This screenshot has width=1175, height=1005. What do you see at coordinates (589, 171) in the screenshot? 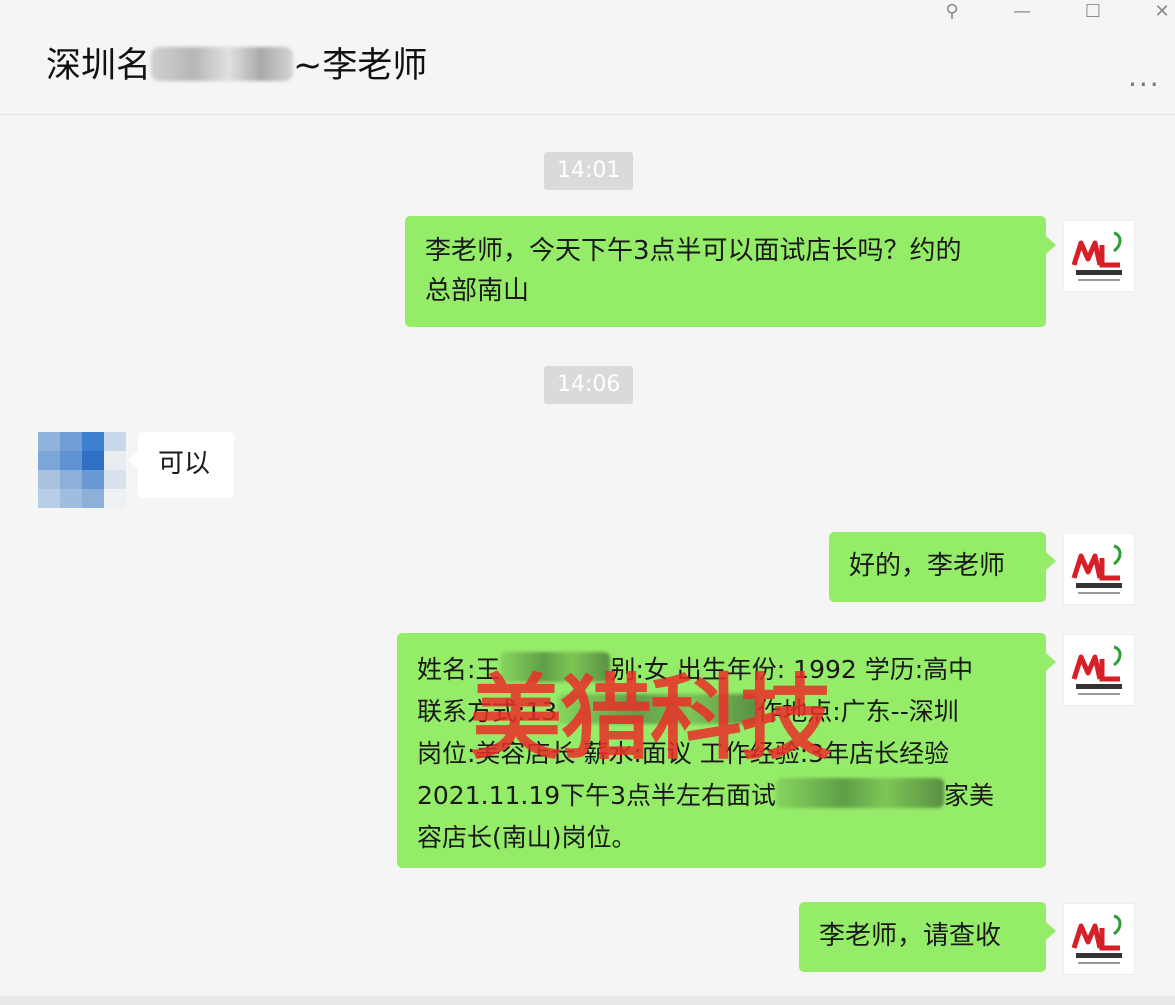
I see `timestamp: 14:01` at bounding box center [589, 171].